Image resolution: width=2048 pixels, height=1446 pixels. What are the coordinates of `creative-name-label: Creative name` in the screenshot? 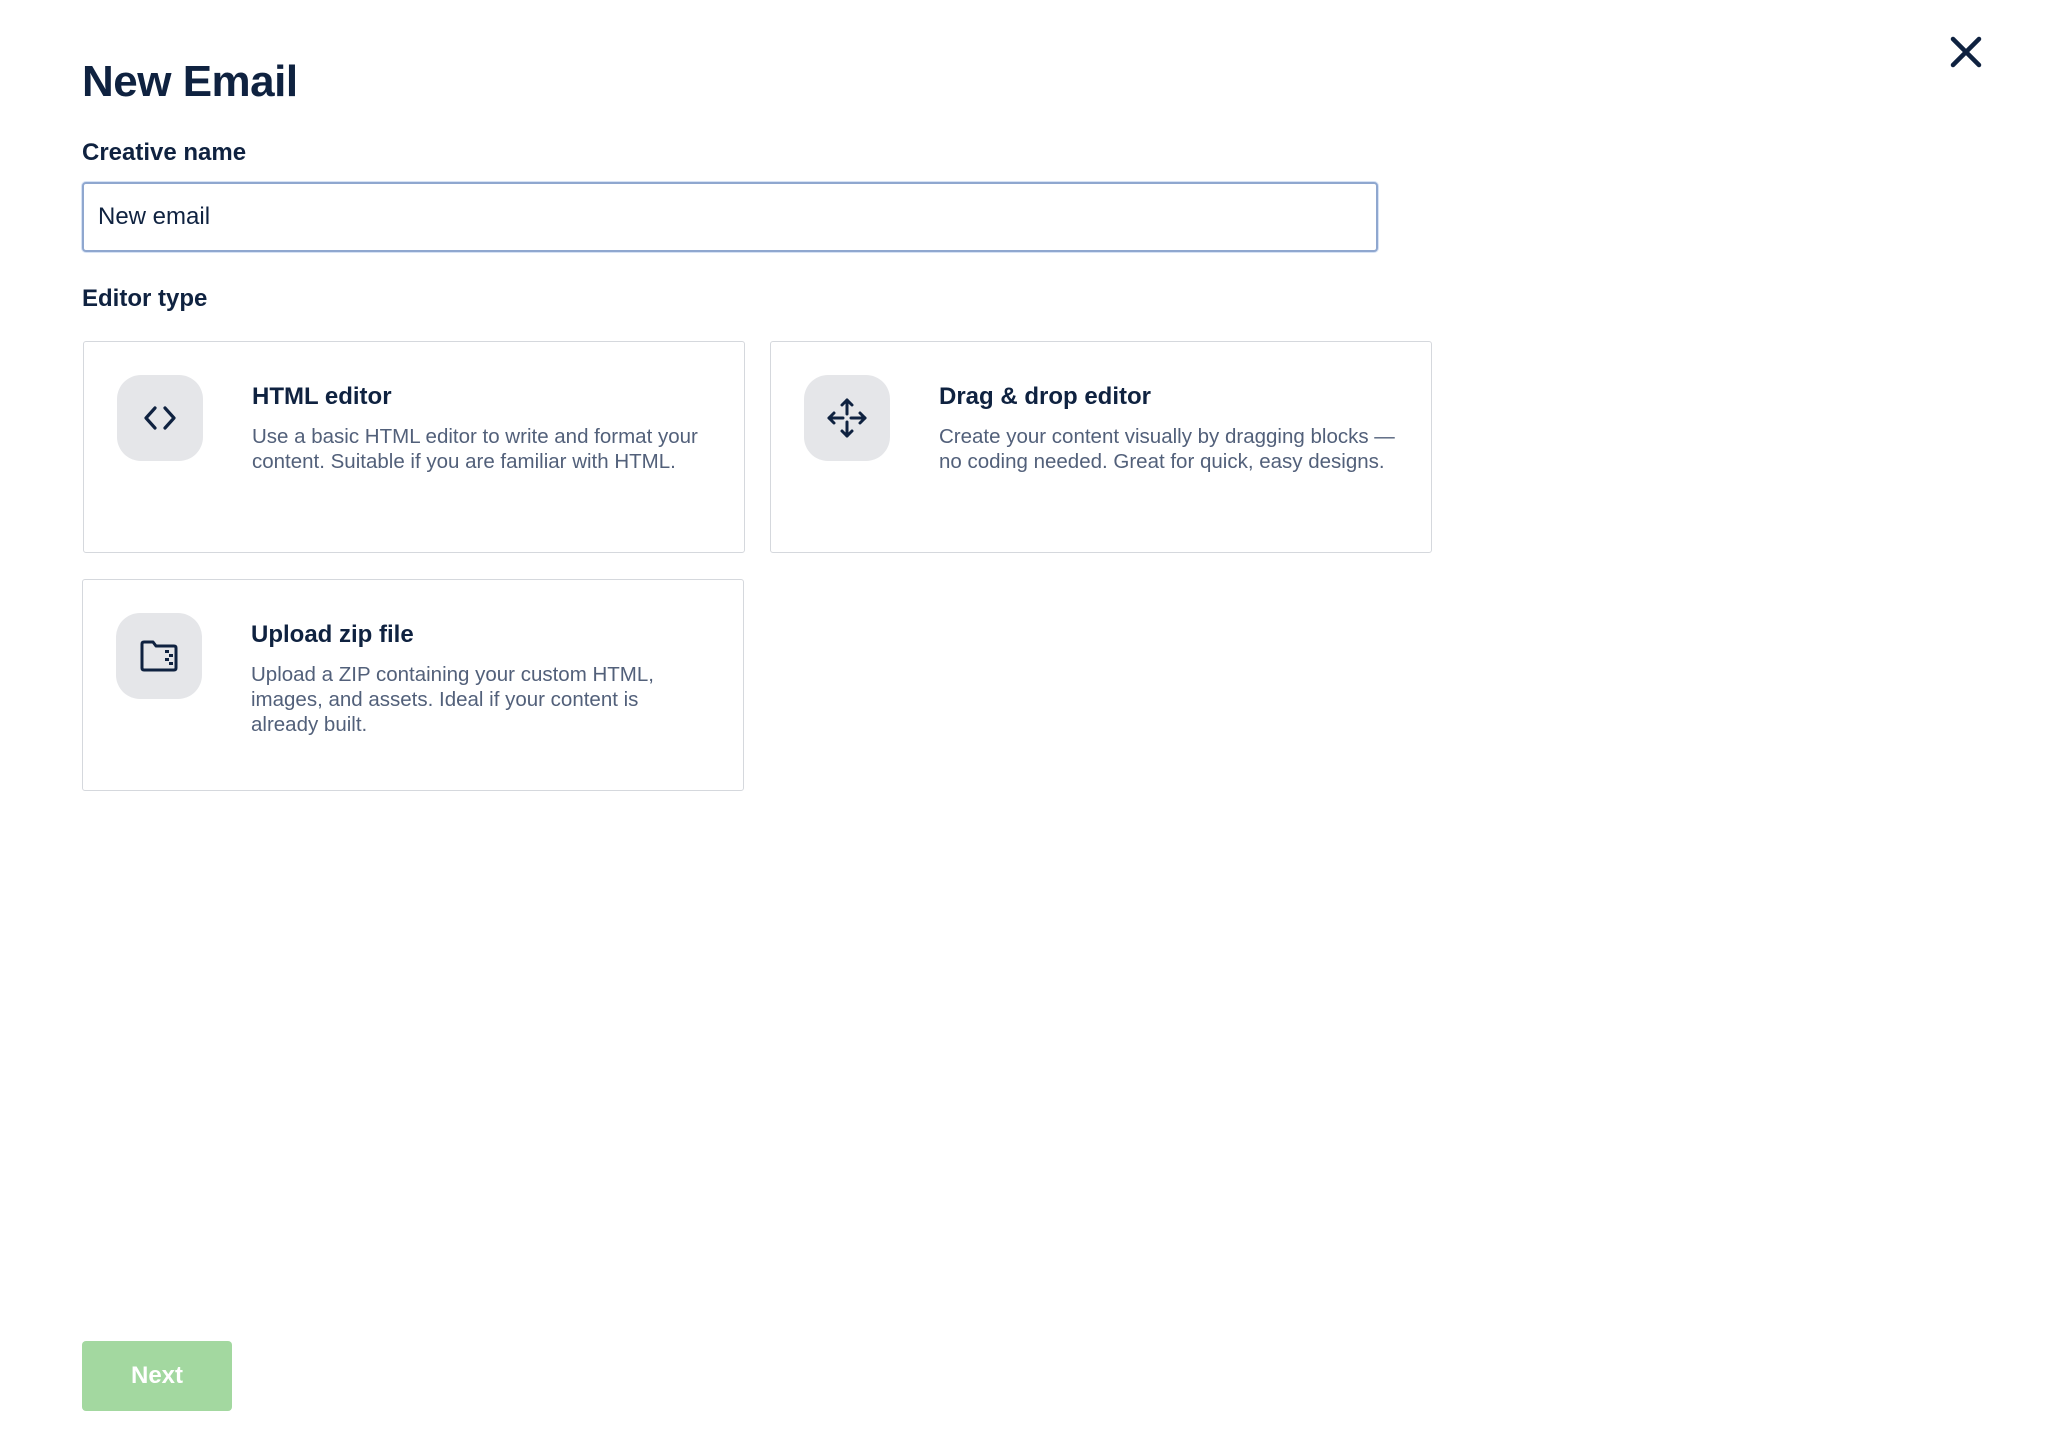 It's located at (164, 152).